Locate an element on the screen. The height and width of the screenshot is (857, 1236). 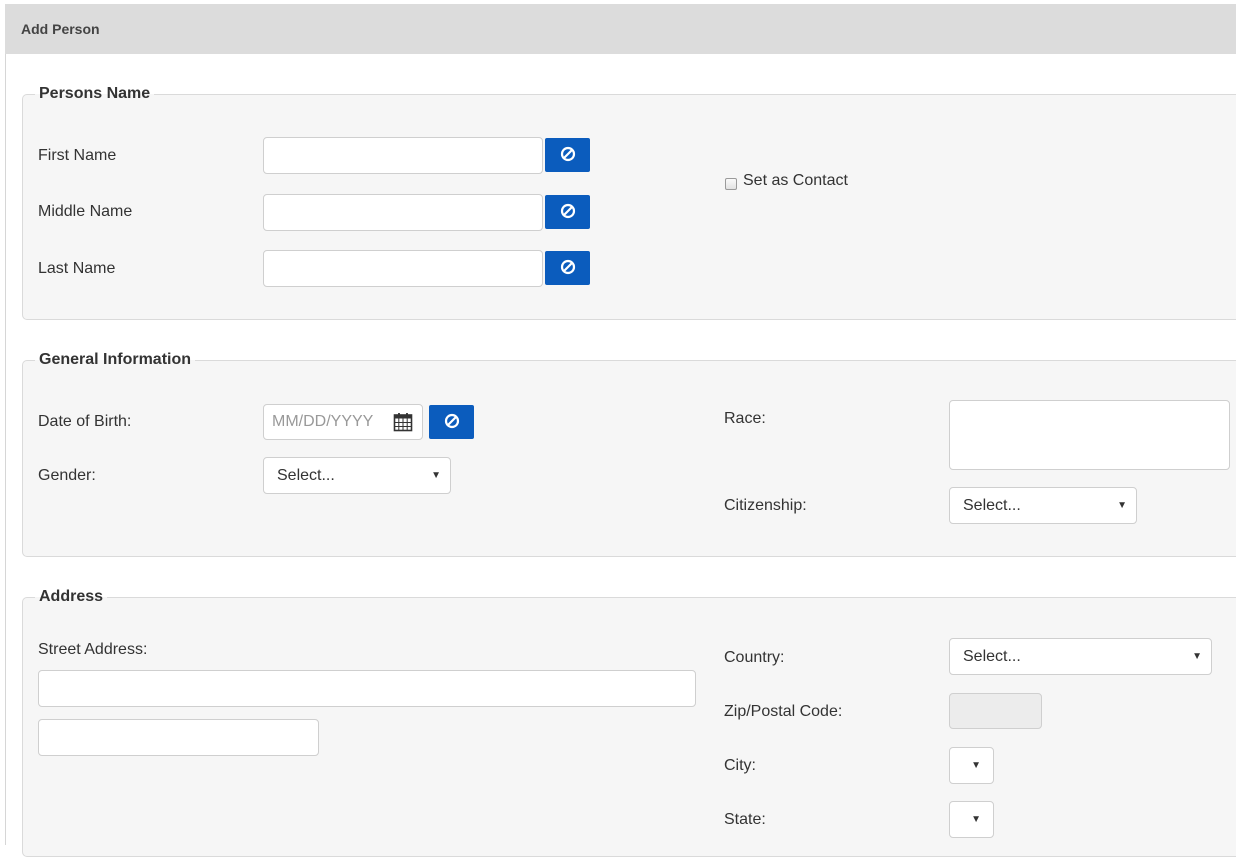
citizenship-select: Select... ▼ is located at coordinates (1043, 505).